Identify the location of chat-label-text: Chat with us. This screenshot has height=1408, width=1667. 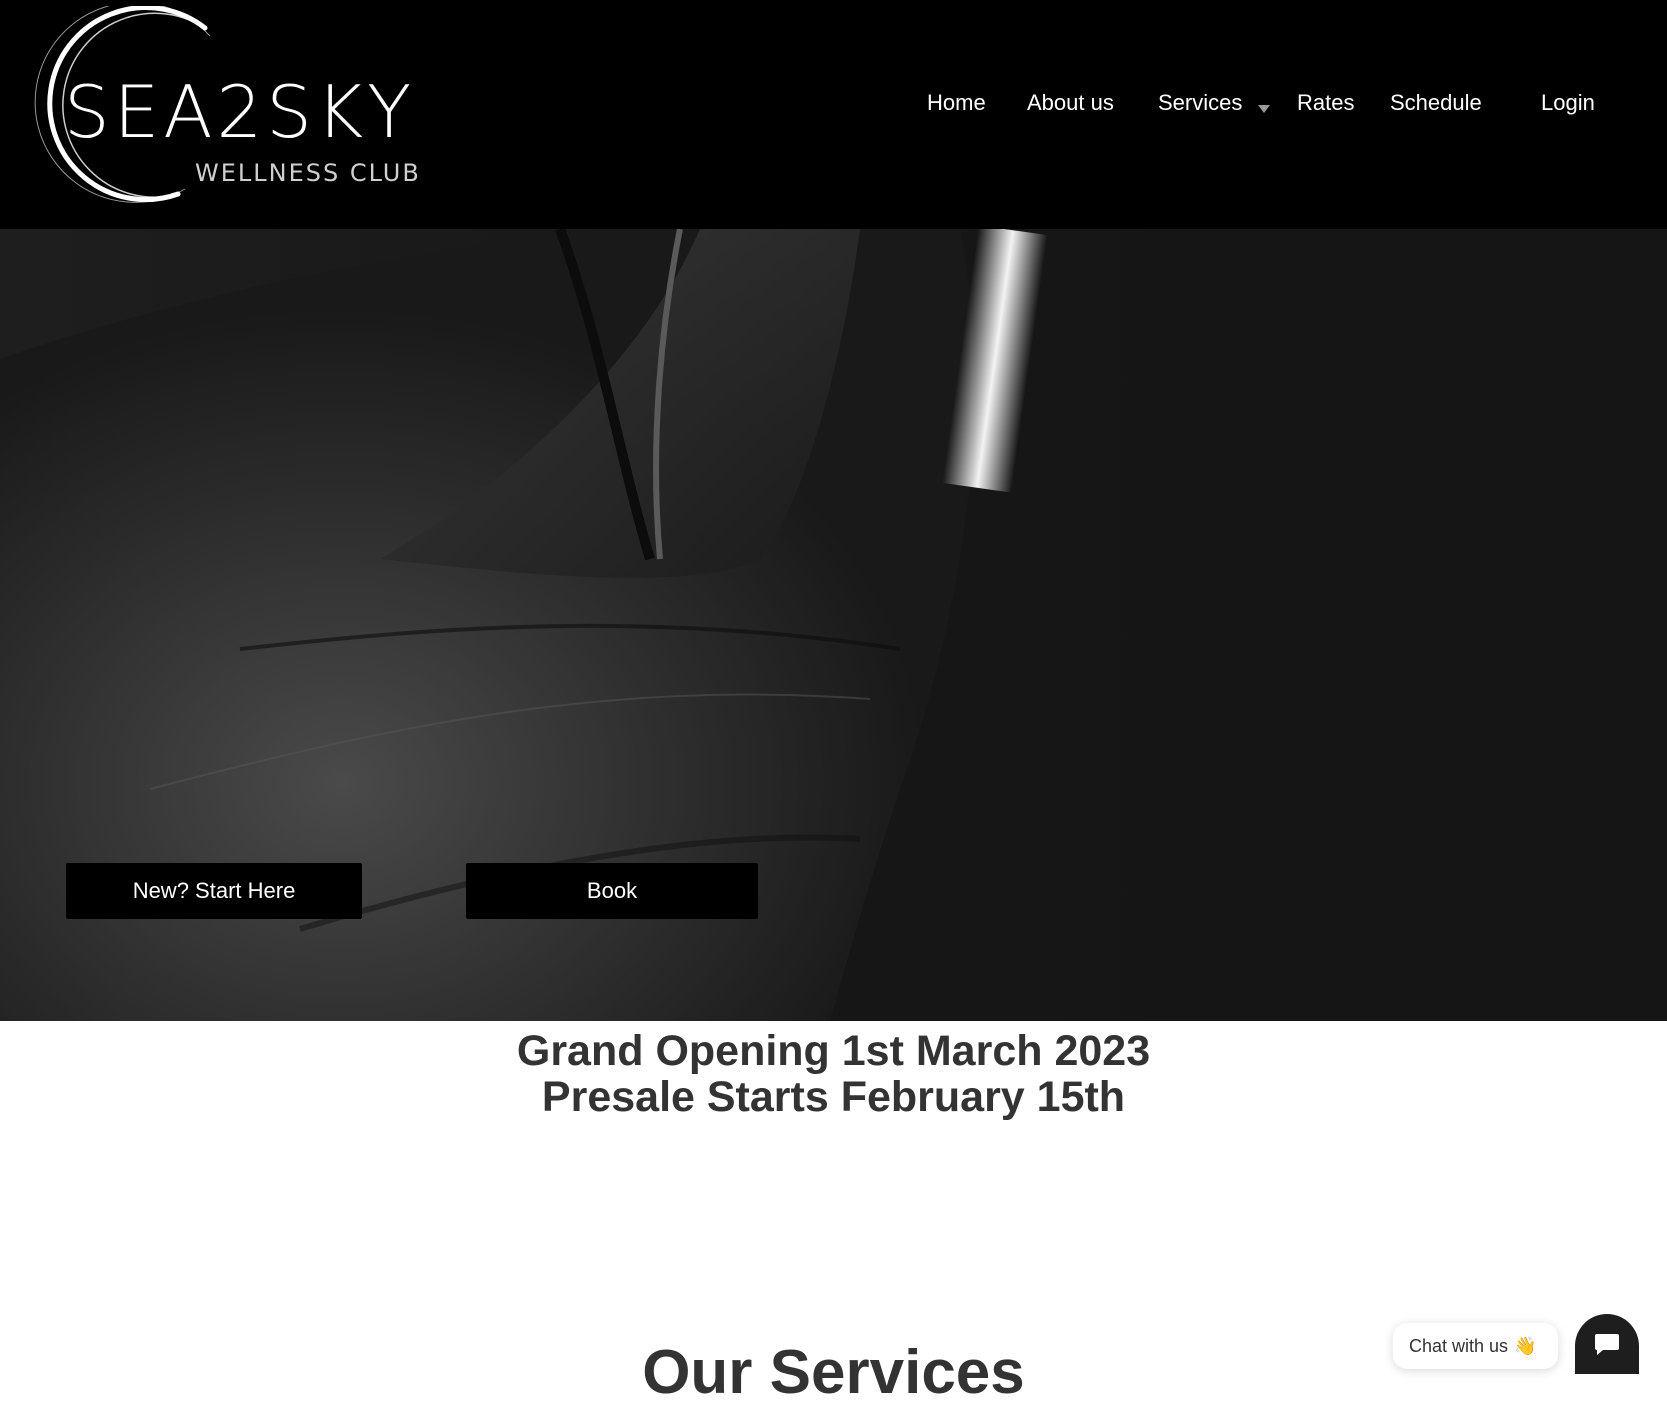
(1459, 1345).